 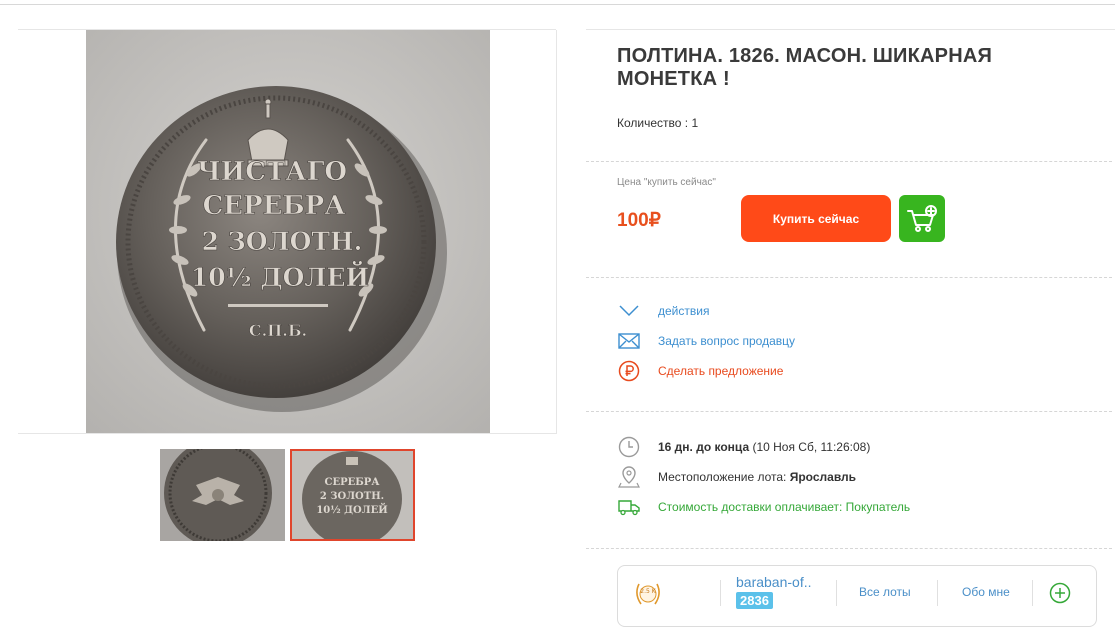 I want to click on thumbnail-obverse, so click(x=222, y=495).